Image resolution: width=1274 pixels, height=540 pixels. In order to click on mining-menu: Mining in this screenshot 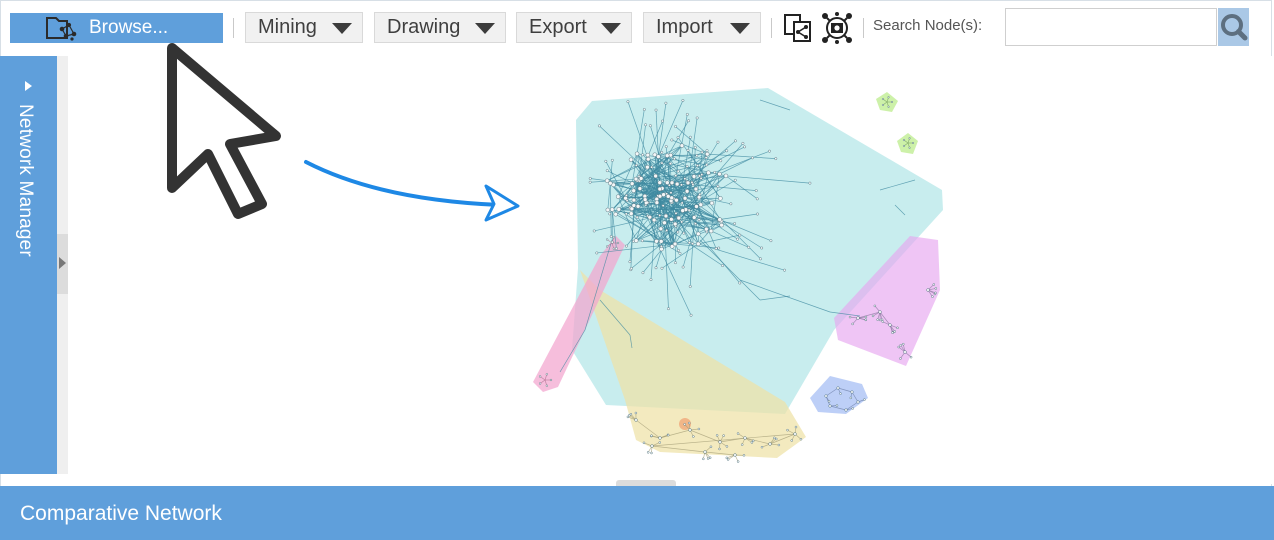, I will do `click(304, 27)`.